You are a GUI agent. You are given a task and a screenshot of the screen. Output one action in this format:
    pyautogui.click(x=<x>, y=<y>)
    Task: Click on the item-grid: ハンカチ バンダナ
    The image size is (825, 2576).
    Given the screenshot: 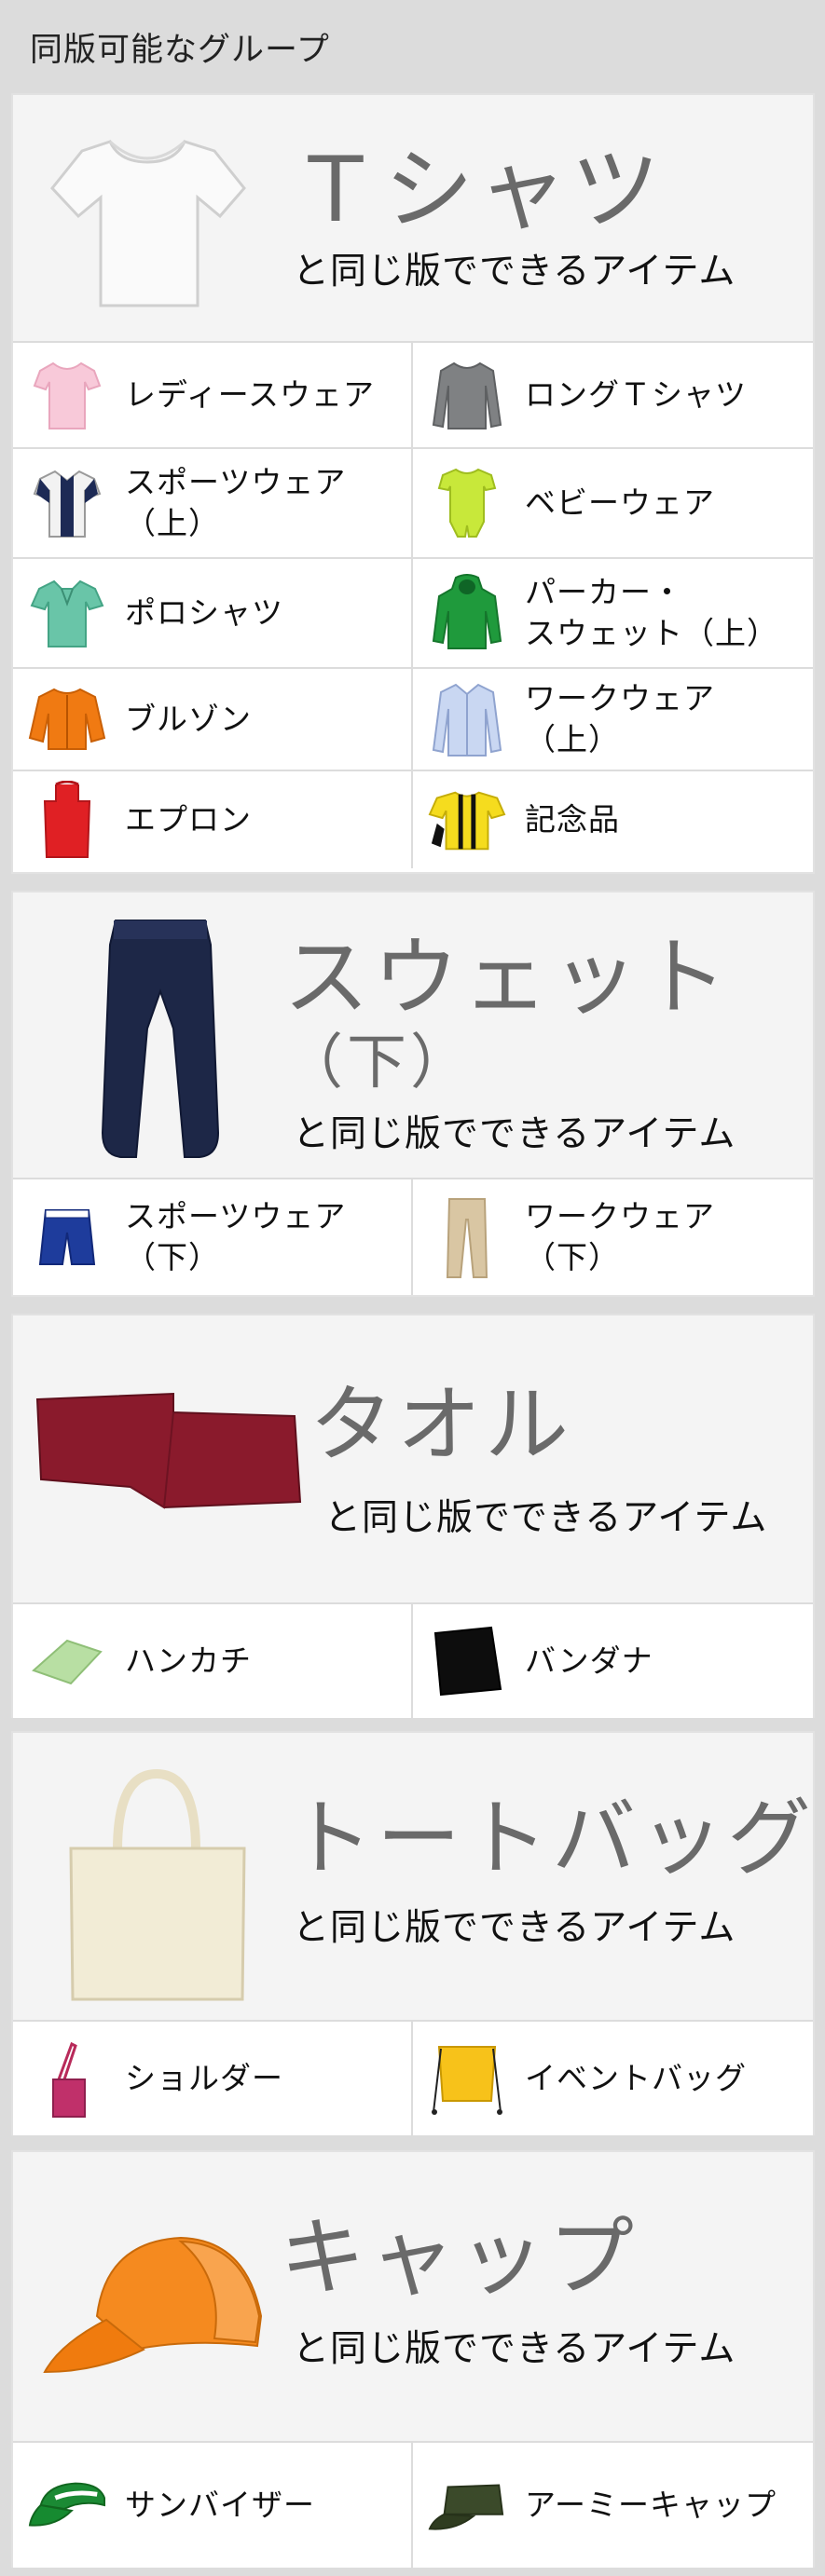 What is the action you would take?
    pyautogui.click(x=413, y=1661)
    